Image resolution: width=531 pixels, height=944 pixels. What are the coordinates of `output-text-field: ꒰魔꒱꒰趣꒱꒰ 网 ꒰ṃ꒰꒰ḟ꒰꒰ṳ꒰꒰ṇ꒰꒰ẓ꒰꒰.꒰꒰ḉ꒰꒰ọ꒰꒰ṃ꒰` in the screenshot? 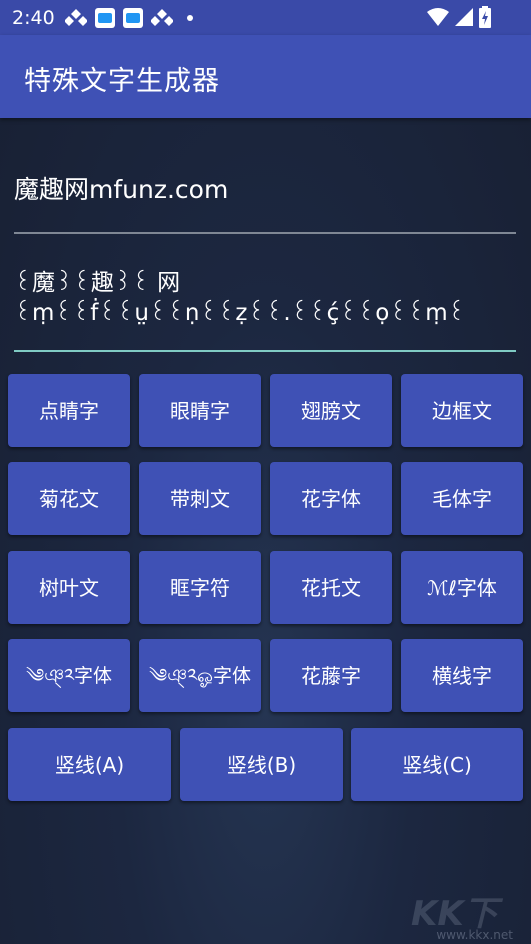 It's located at (265, 307).